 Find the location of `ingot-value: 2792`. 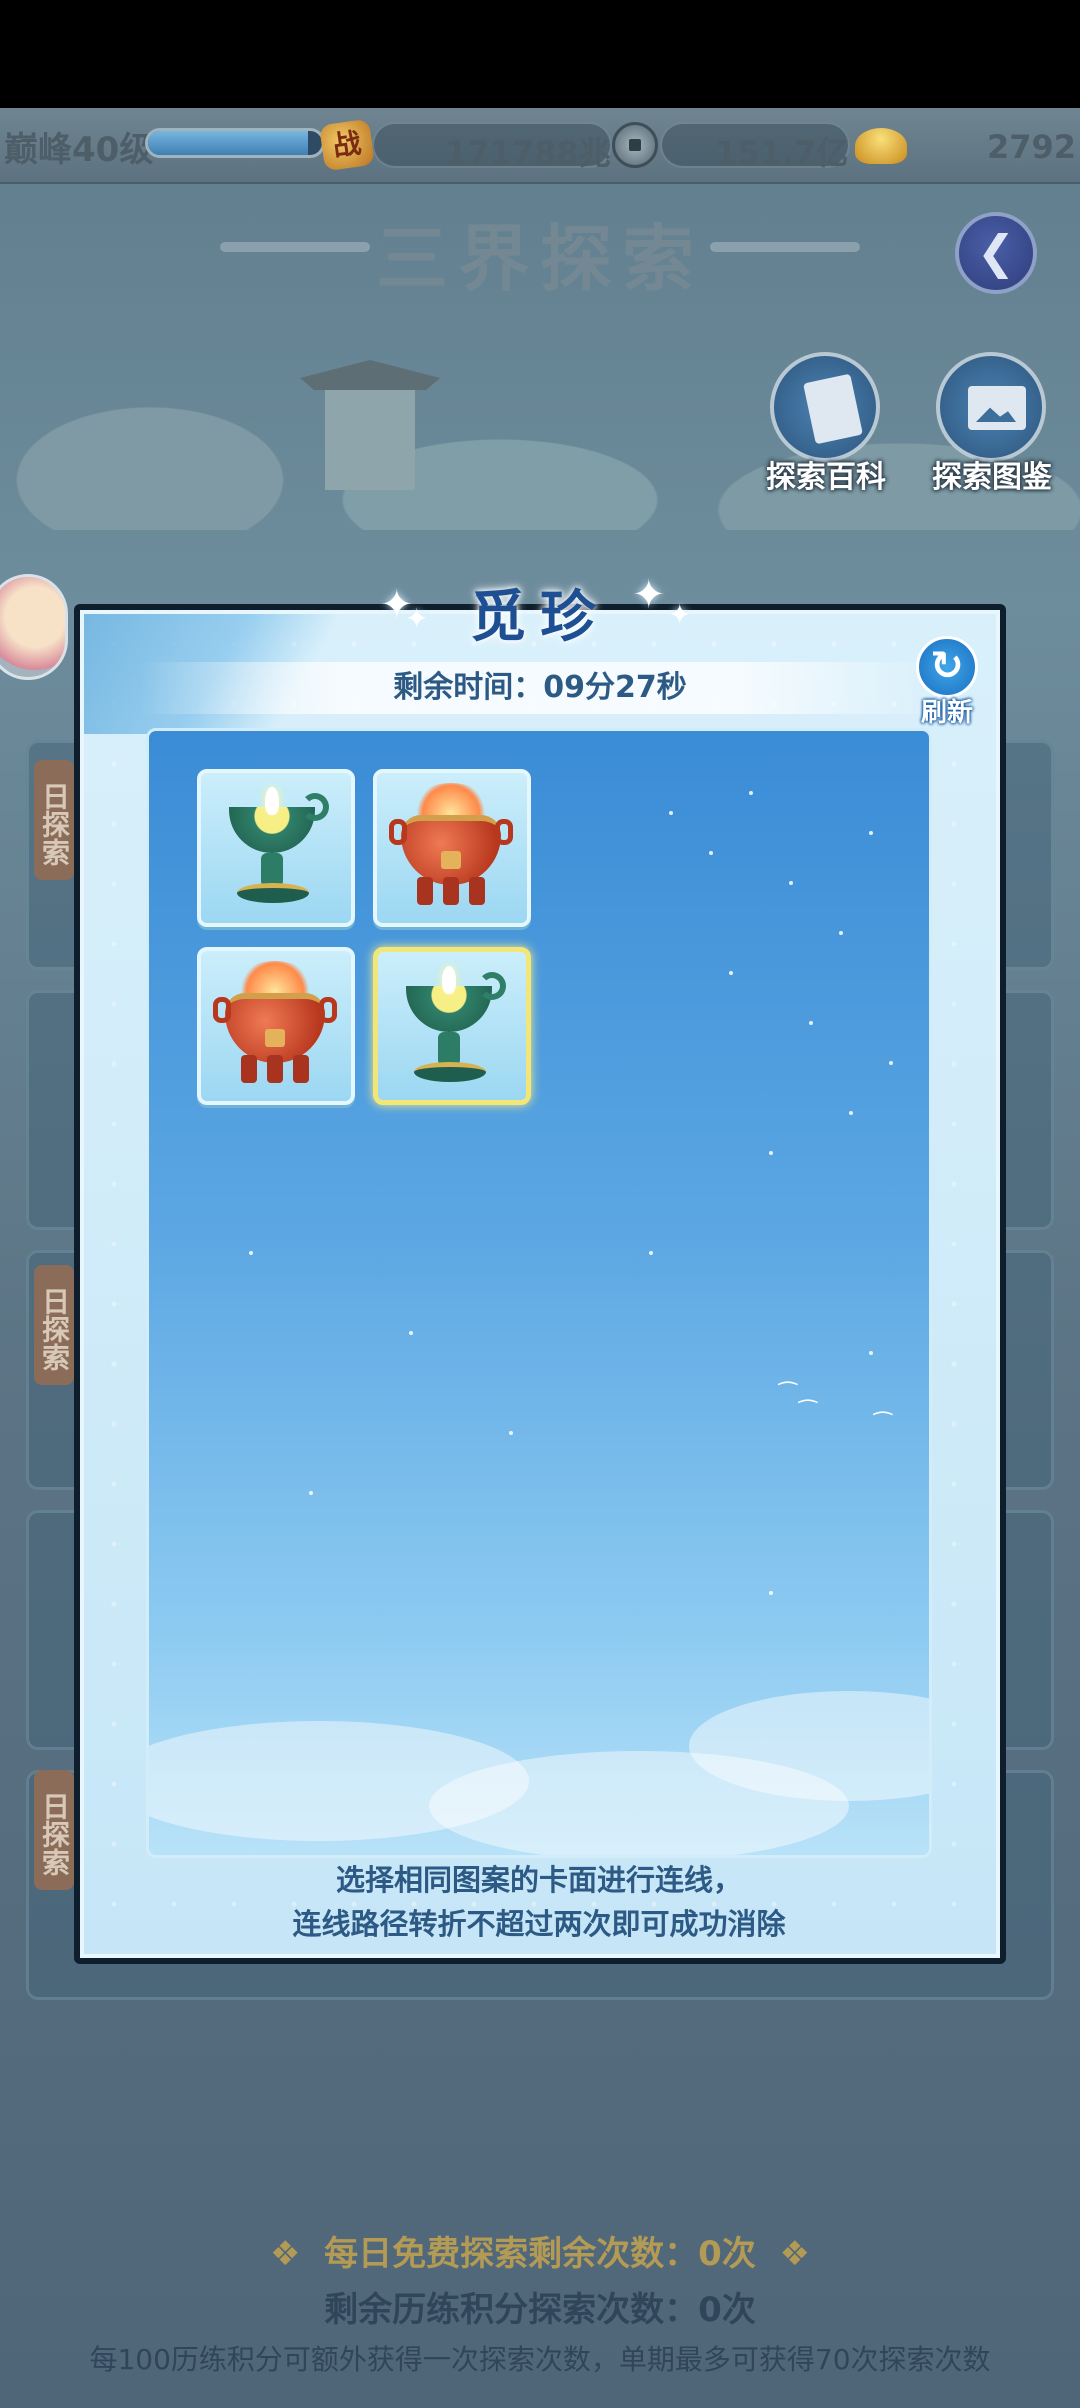

ingot-value: 2792 is located at coordinates (1032, 147).